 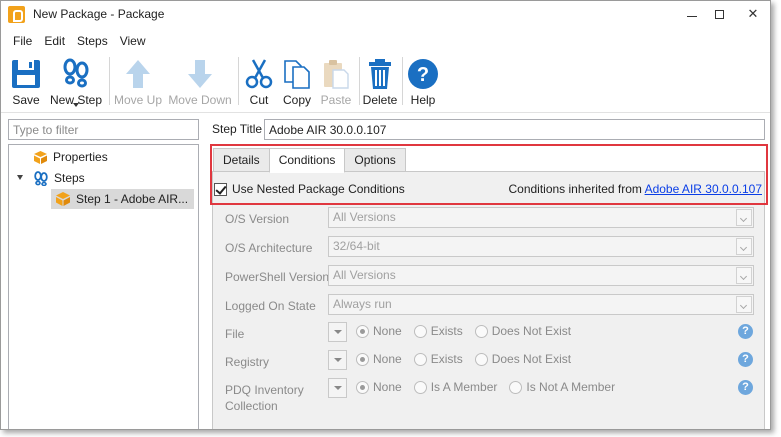 What do you see at coordinates (446, 359) in the screenshot?
I see `registry-exists-label: Exists` at bounding box center [446, 359].